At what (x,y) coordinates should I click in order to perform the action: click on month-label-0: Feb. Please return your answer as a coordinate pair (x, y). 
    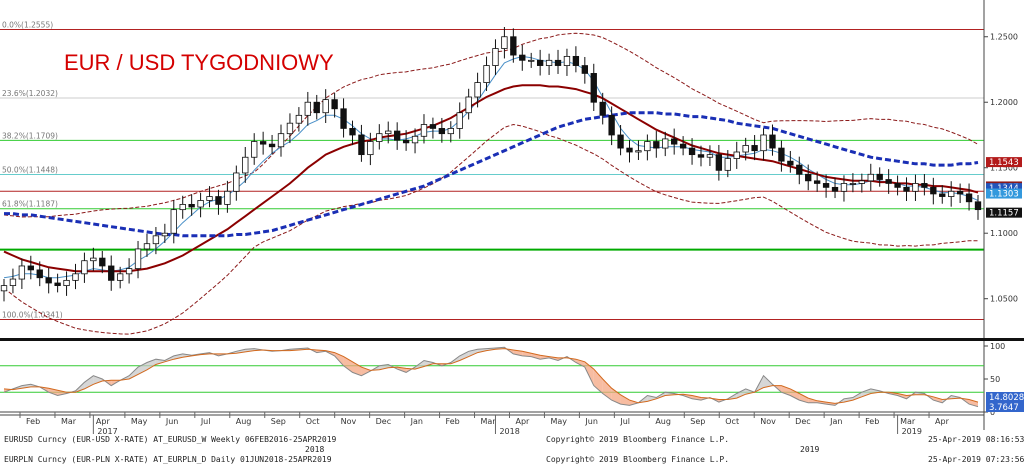
    Looking at the image, I should click on (33, 421).